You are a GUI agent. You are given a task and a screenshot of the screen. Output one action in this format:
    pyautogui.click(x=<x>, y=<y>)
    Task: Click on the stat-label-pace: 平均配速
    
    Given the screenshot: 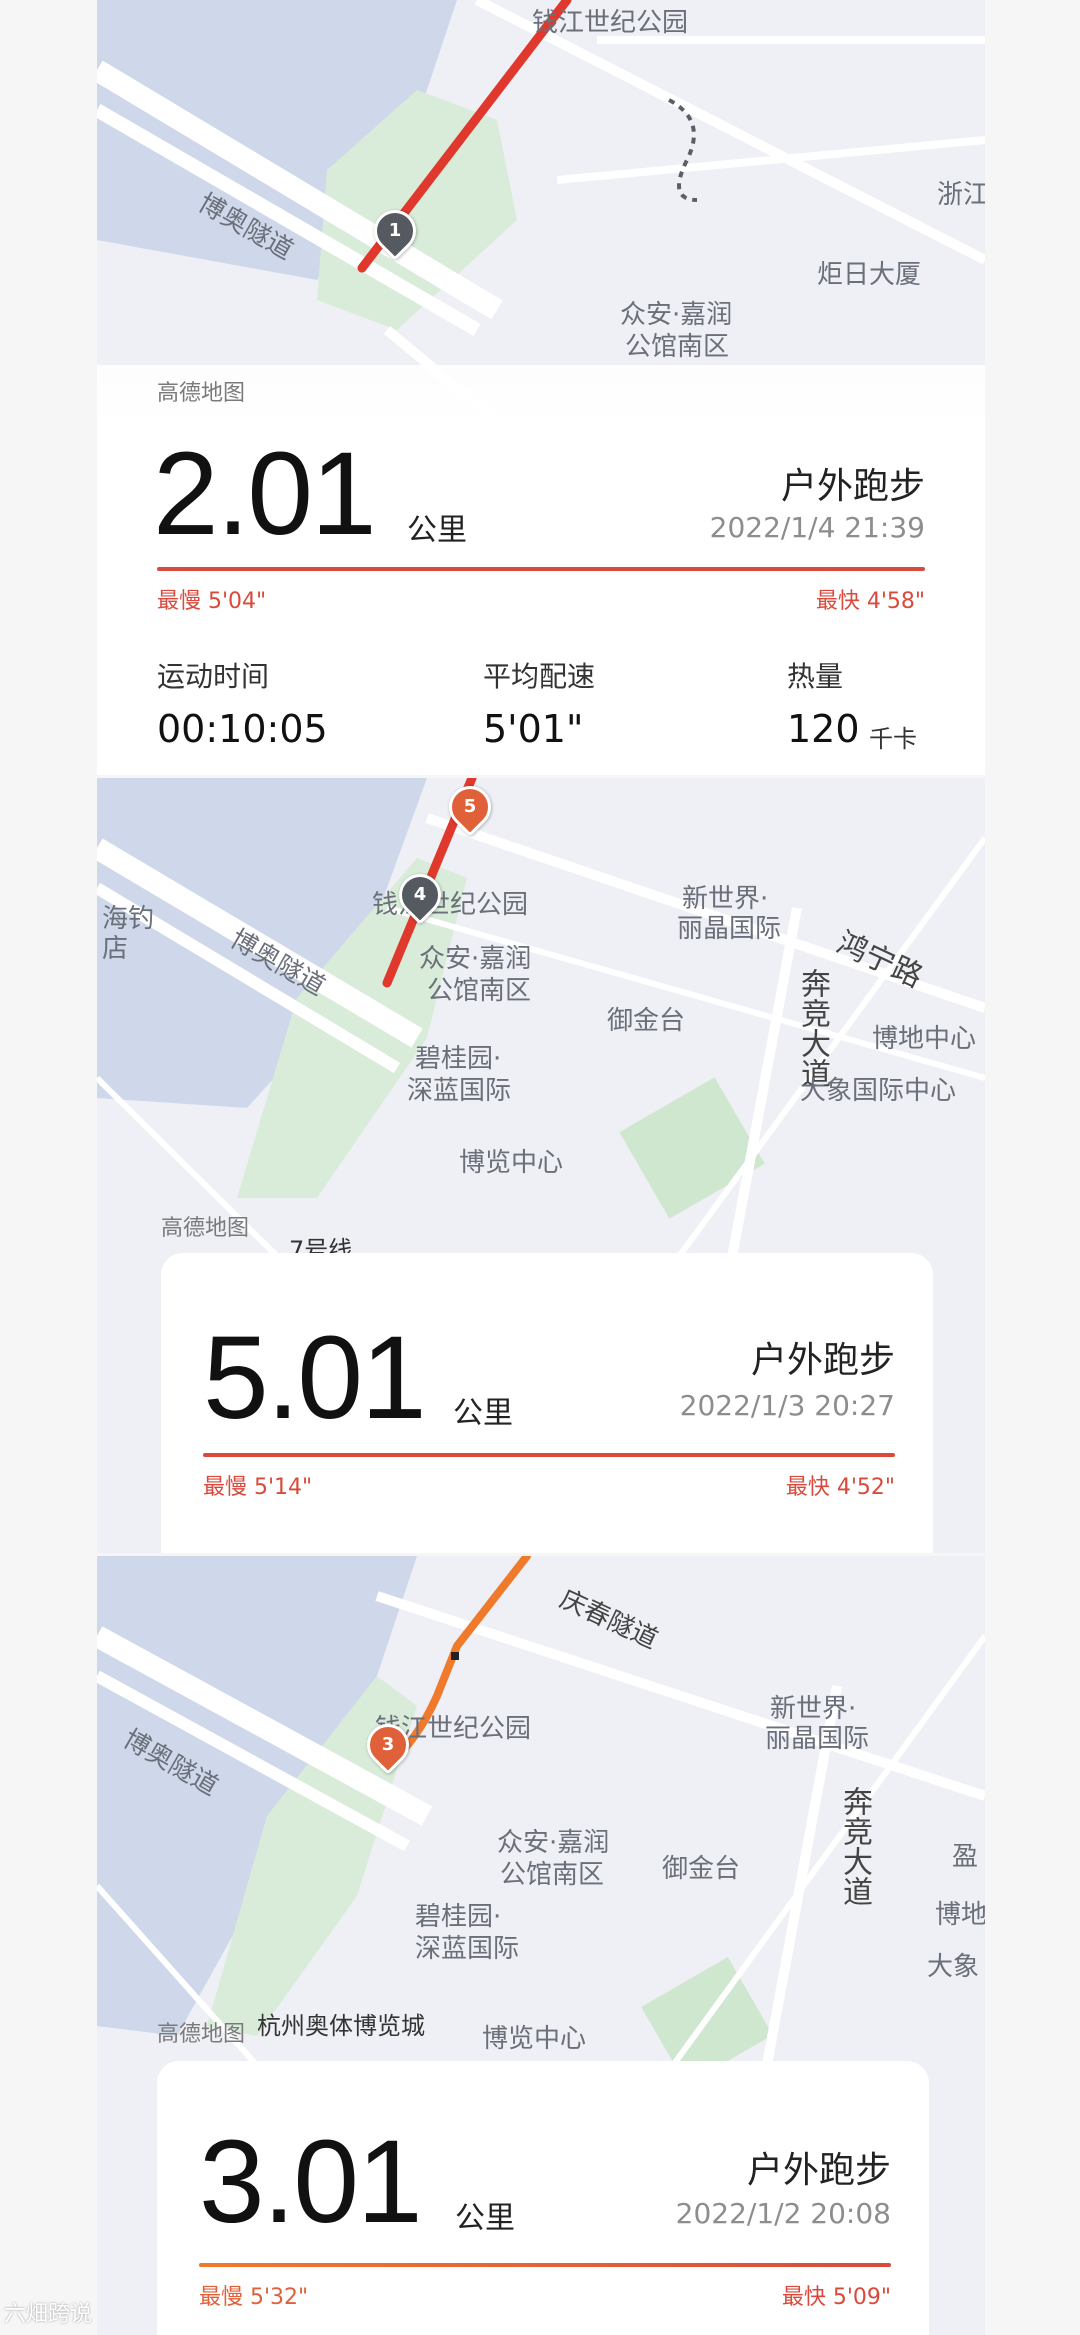 What is the action you would take?
    pyautogui.click(x=539, y=676)
    